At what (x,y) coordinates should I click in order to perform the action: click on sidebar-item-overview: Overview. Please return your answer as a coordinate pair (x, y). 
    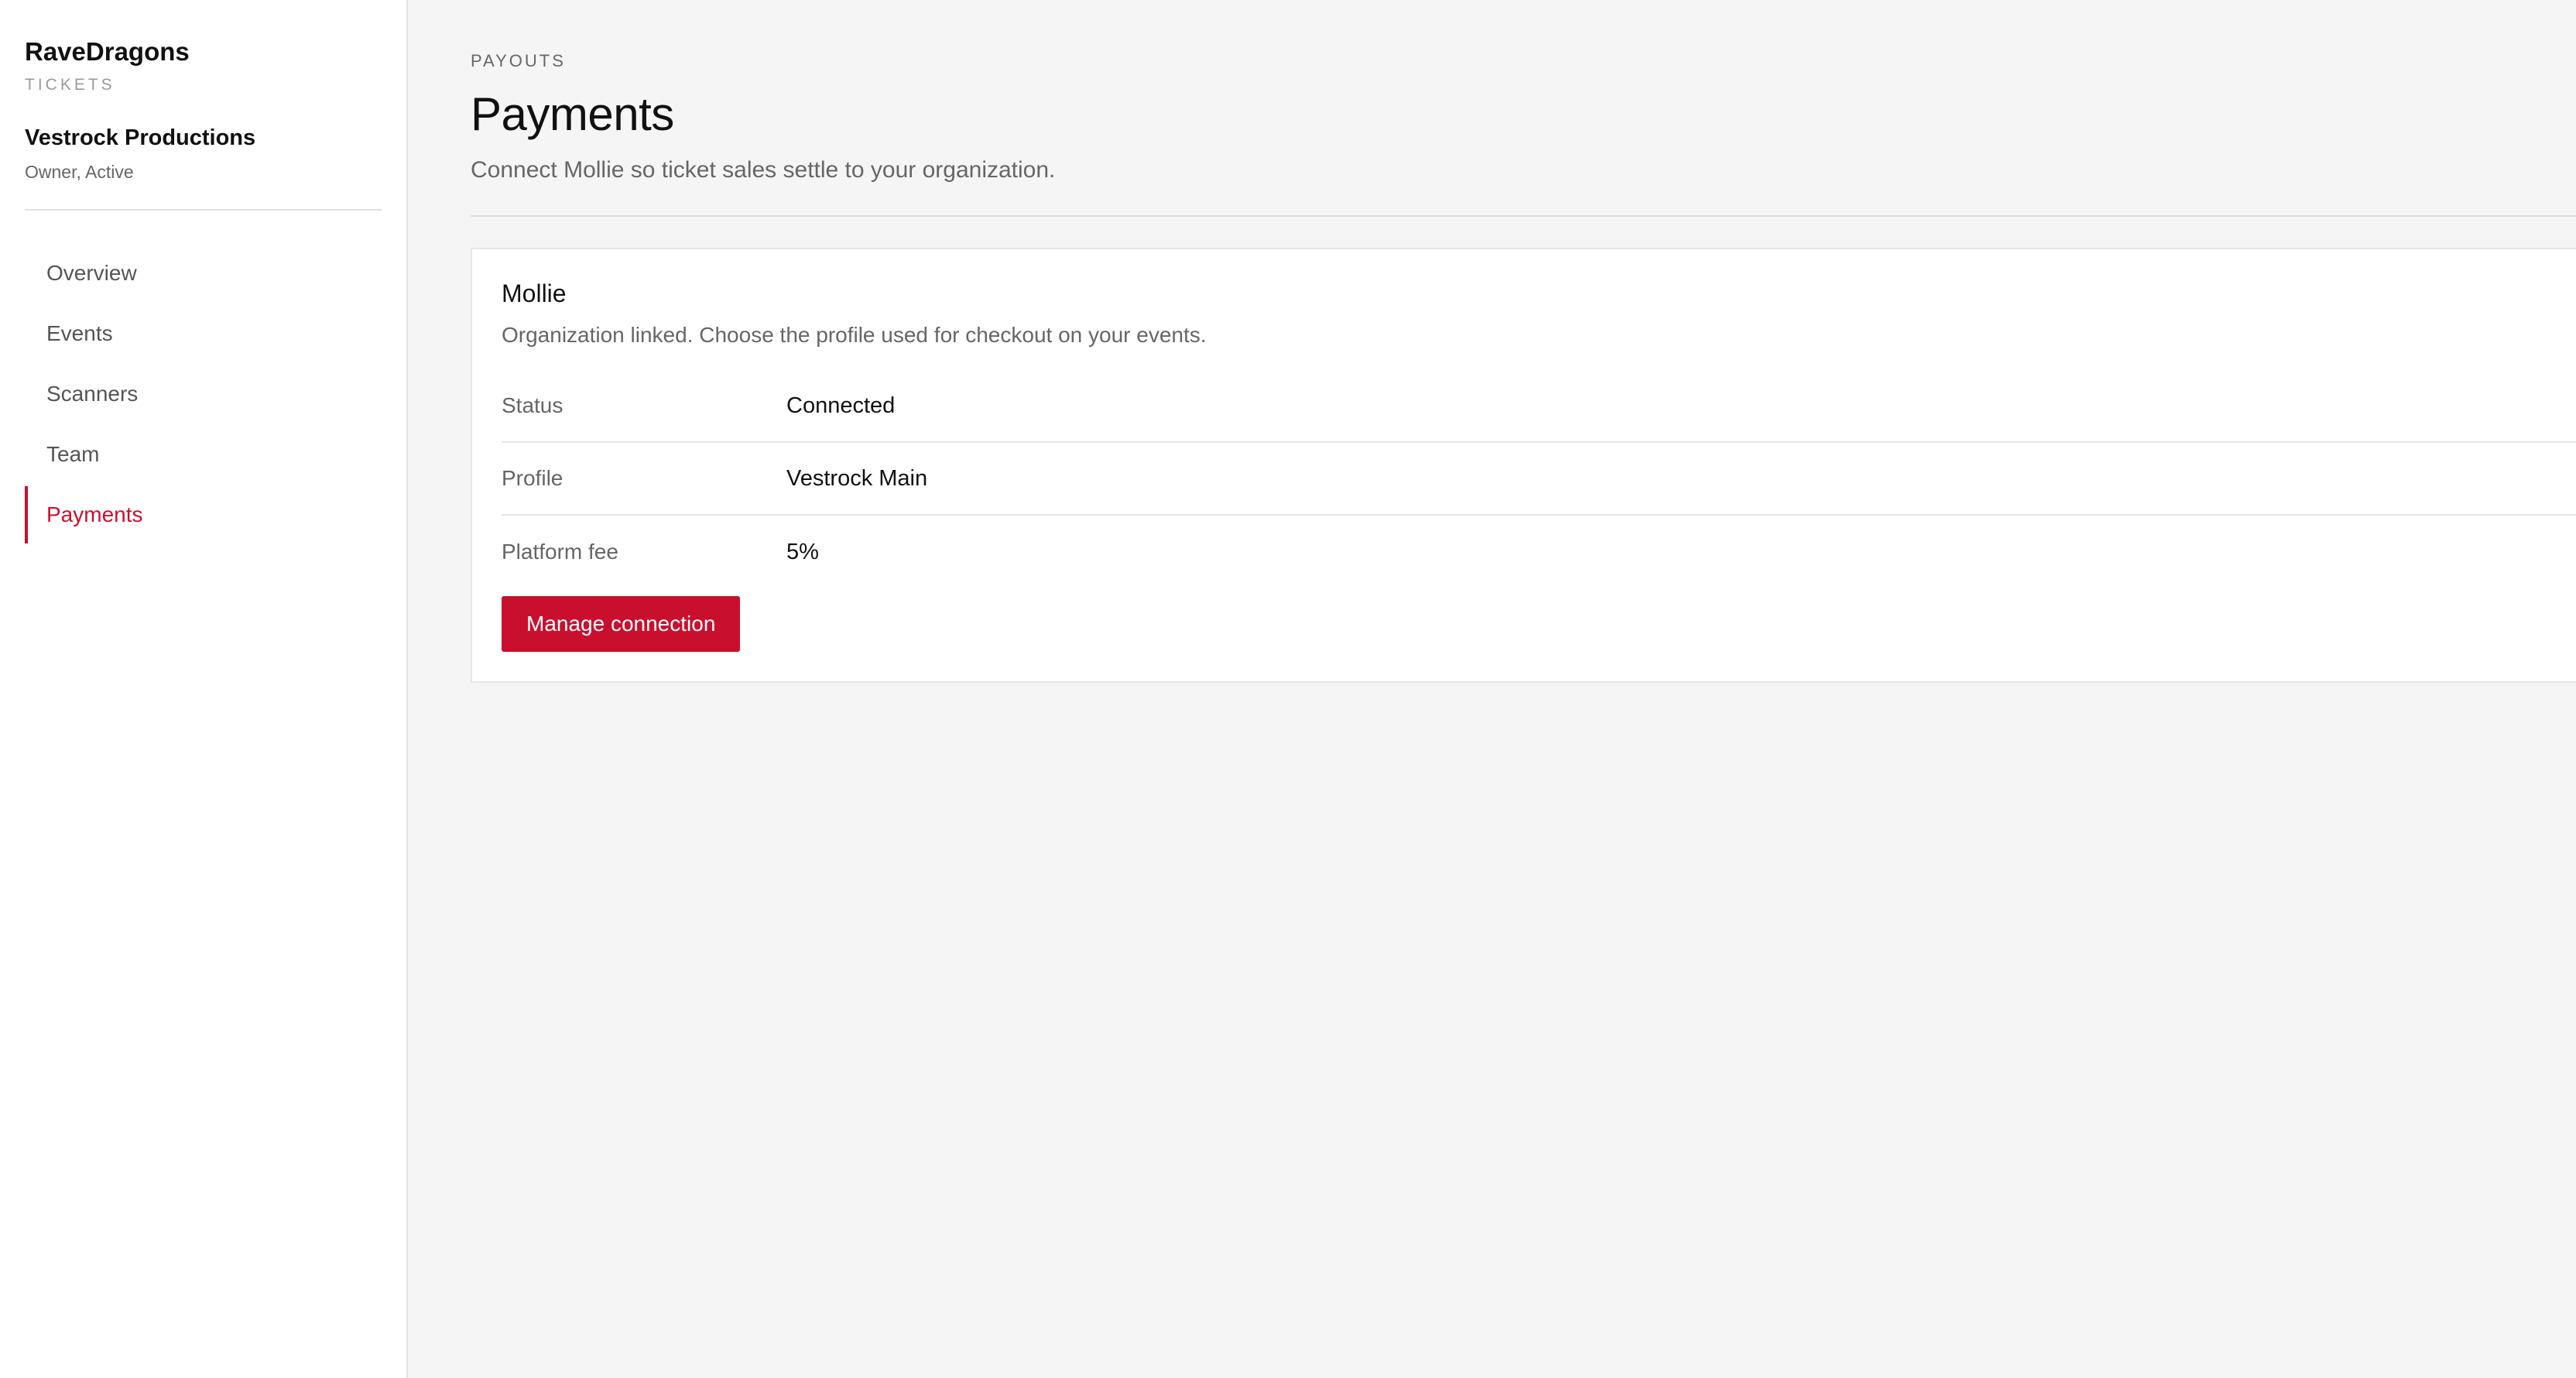
    Looking at the image, I should click on (203, 273).